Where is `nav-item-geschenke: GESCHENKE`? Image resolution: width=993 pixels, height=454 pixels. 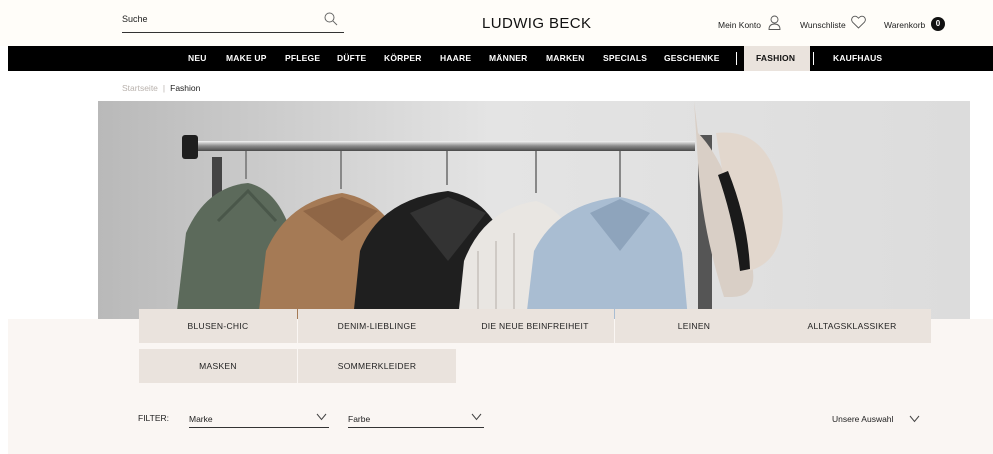
nav-item-geschenke: GESCHENKE is located at coordinates (692, 58).